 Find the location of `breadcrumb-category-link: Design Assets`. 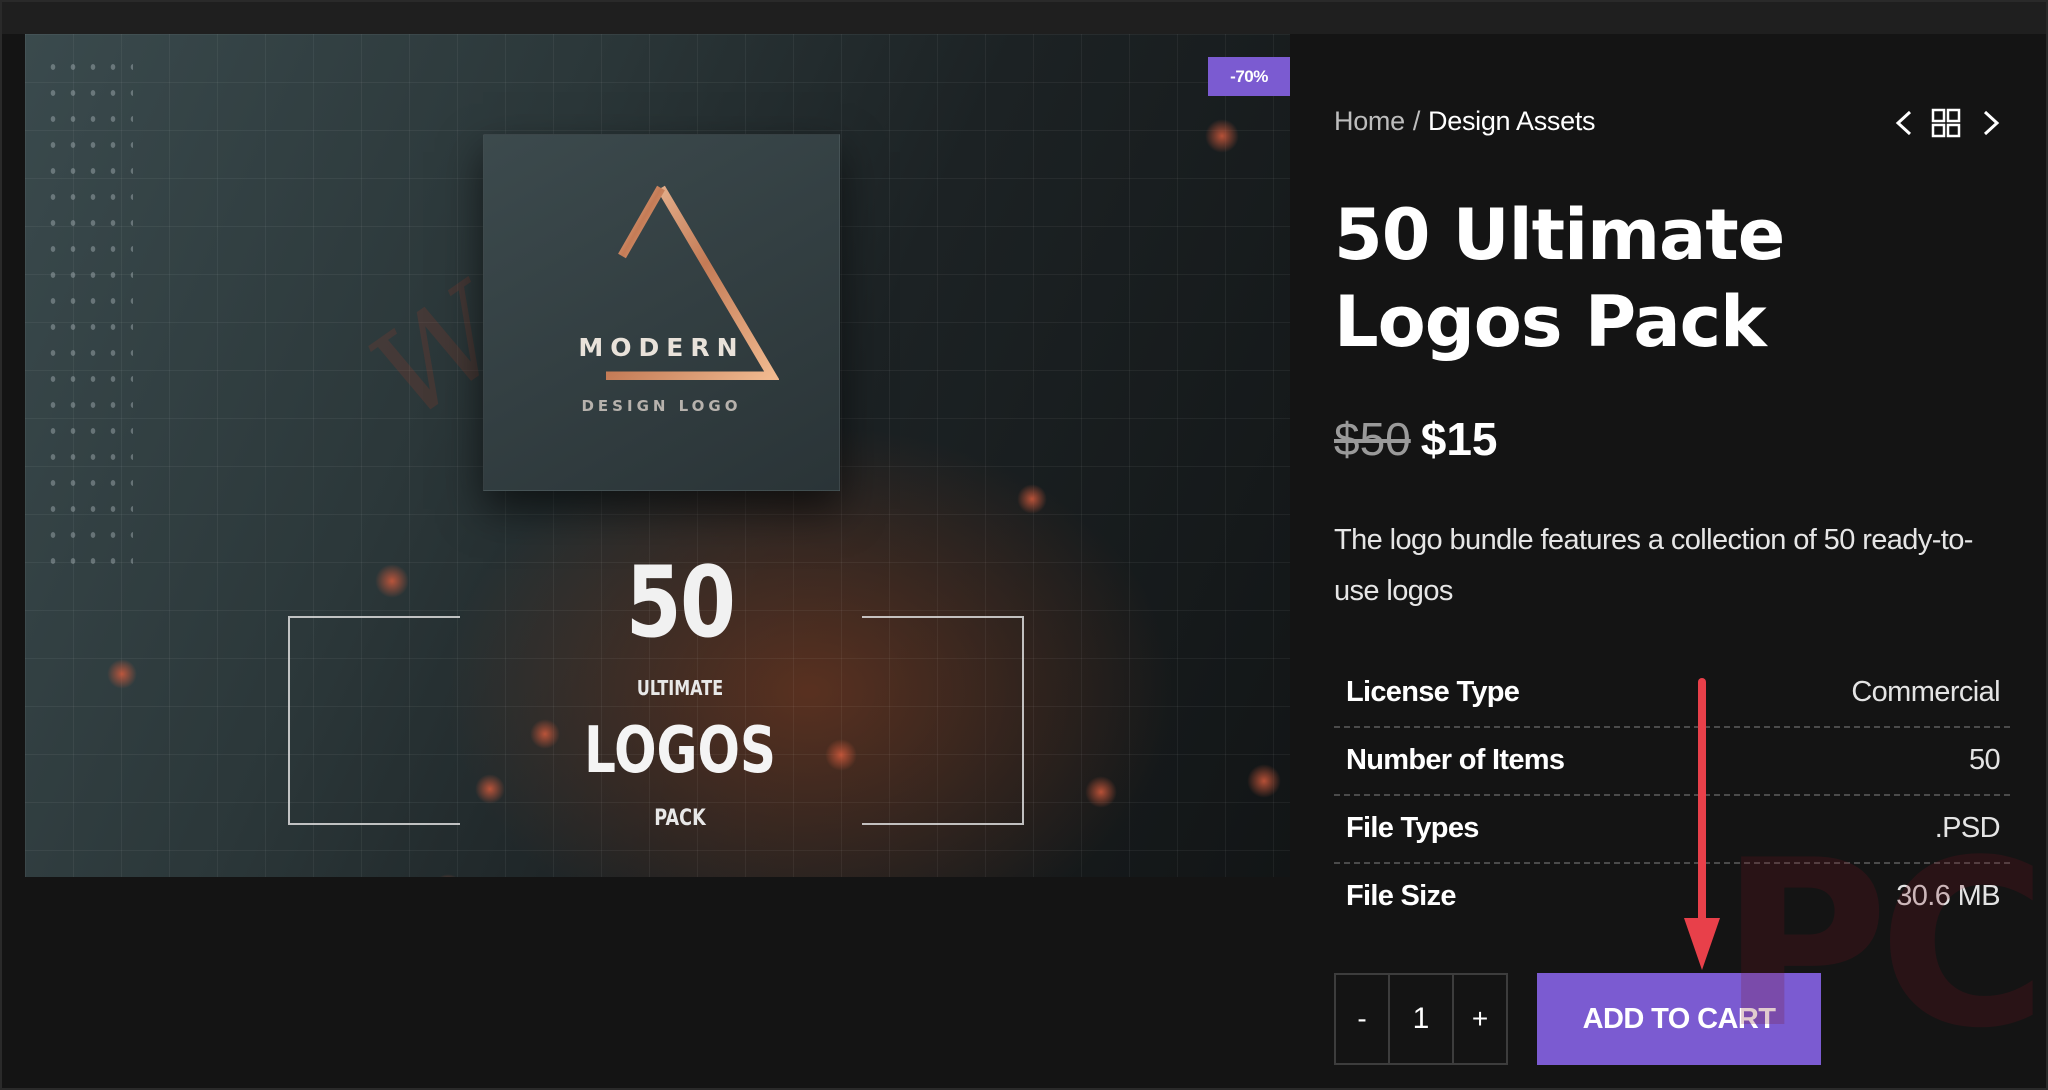

breadcrumb-category-link: Design Assets is located at coordinates (1511, 121).